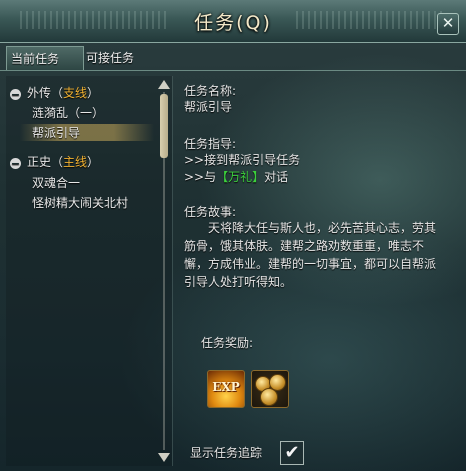 This screenshot has width=466, height=471. Describe the element at coordinates (75, 162) in the screenshot. I see `category-type: 主线` at that location.